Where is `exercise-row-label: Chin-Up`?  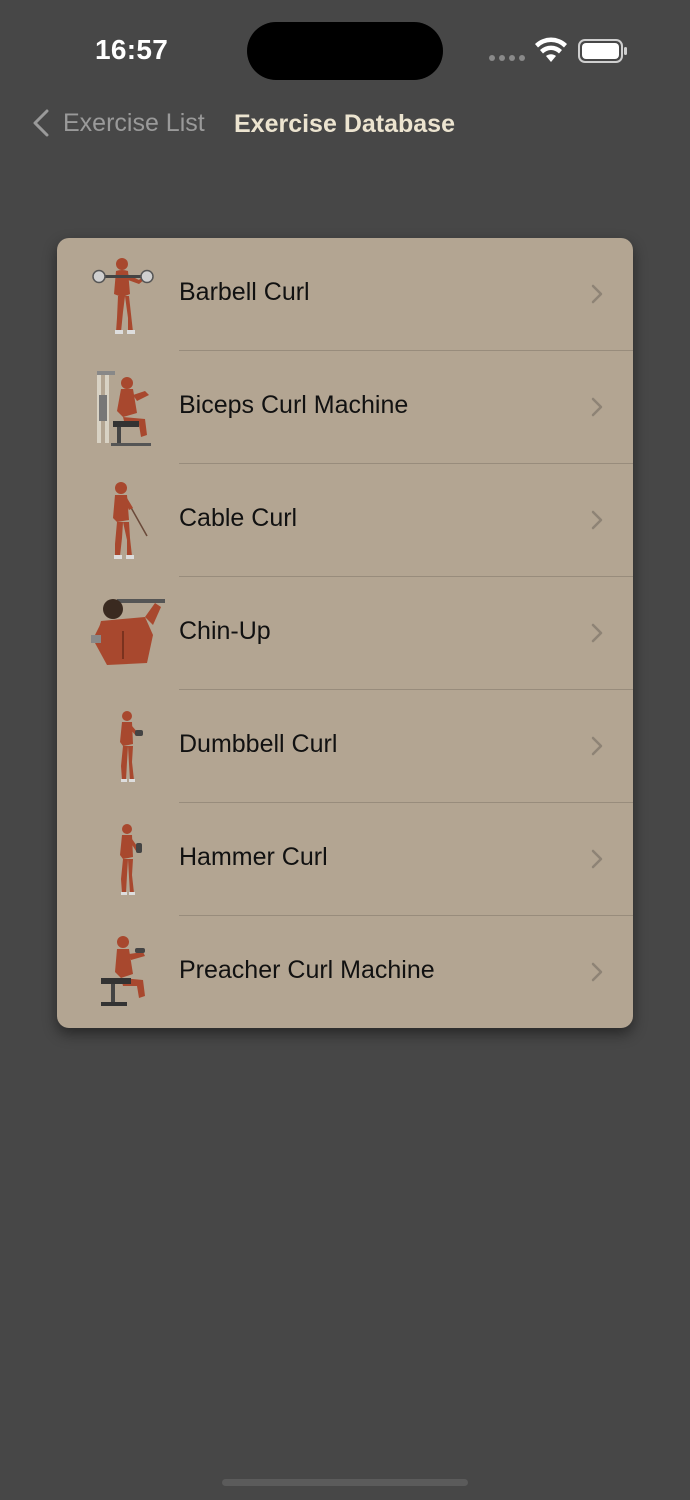 exercise-row-label: Chin-Up is located at coordinates (225, 631).